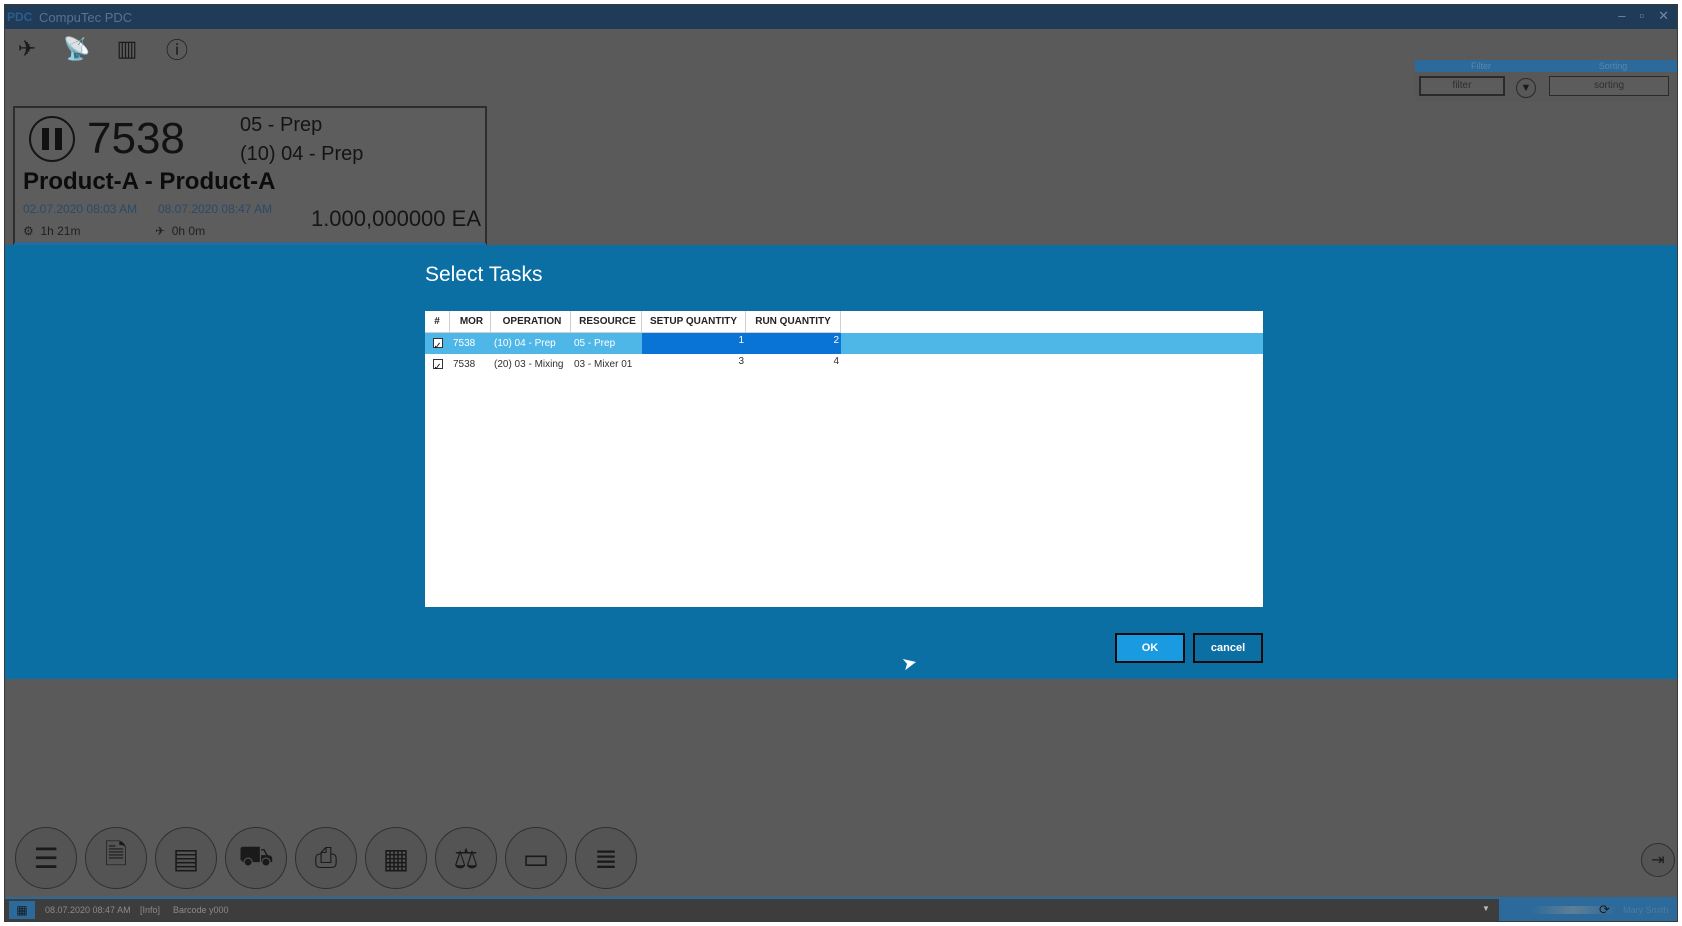  I want to click on setup-quantity-cell: 1, so click(694, 343).